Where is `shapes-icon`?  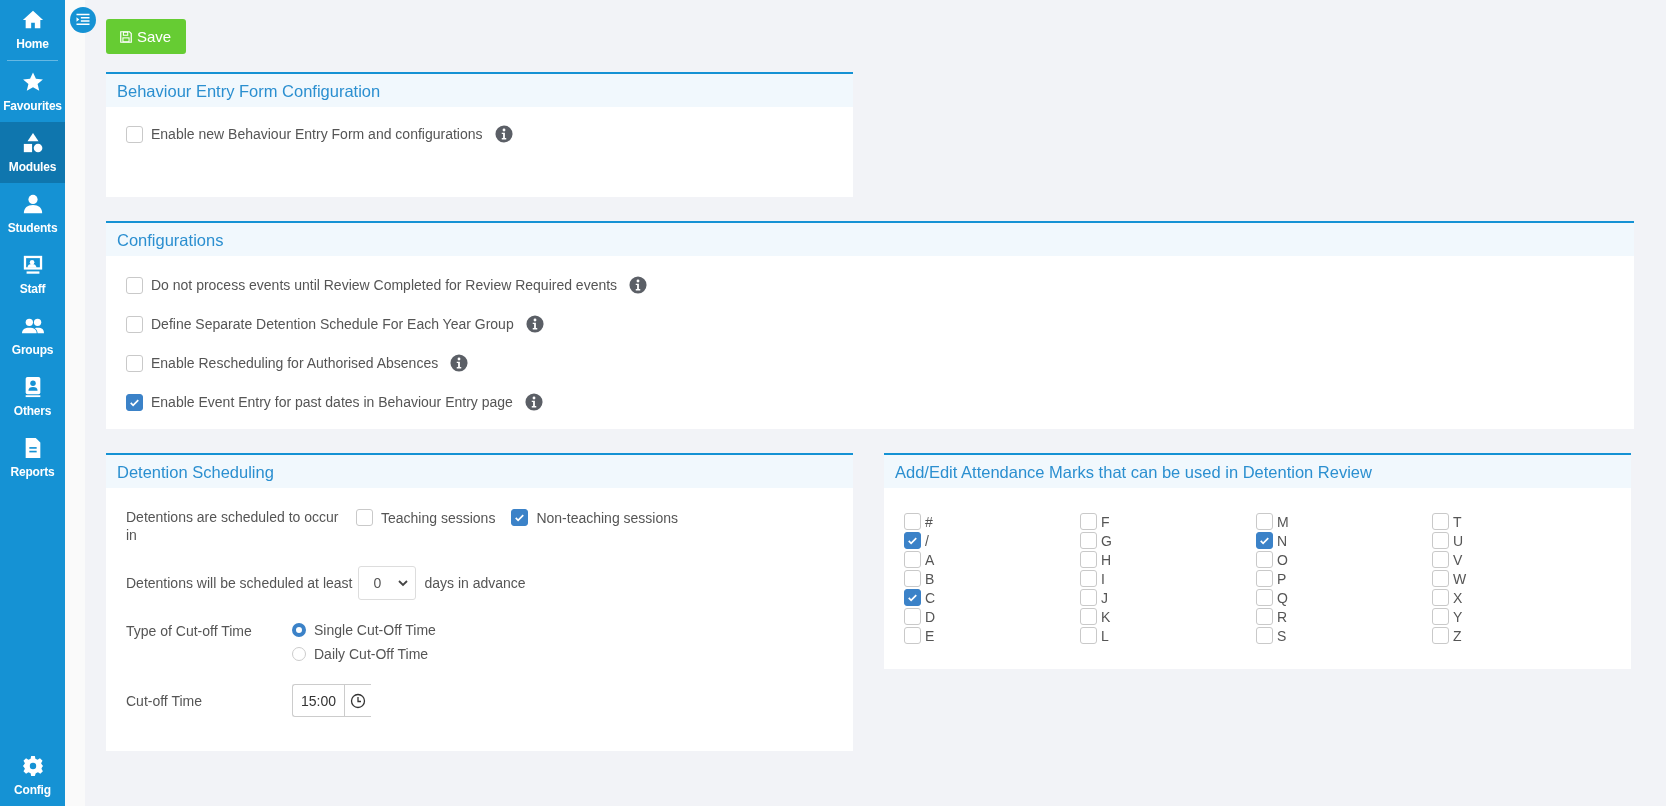
shapes-icon is located at coordinates (32, 142).